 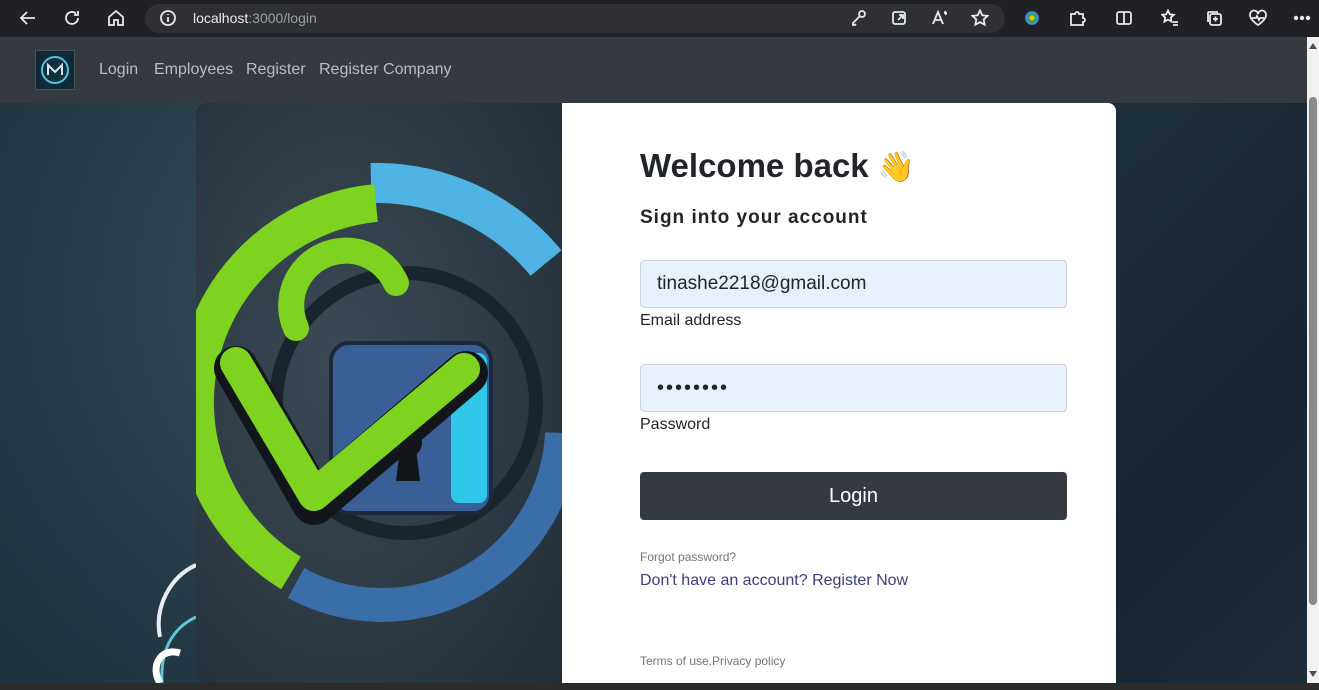 What do you see at coordinates (980, 18) in the screenshot?
I see `favorite-star-icon` at bounding box center [980, 18].